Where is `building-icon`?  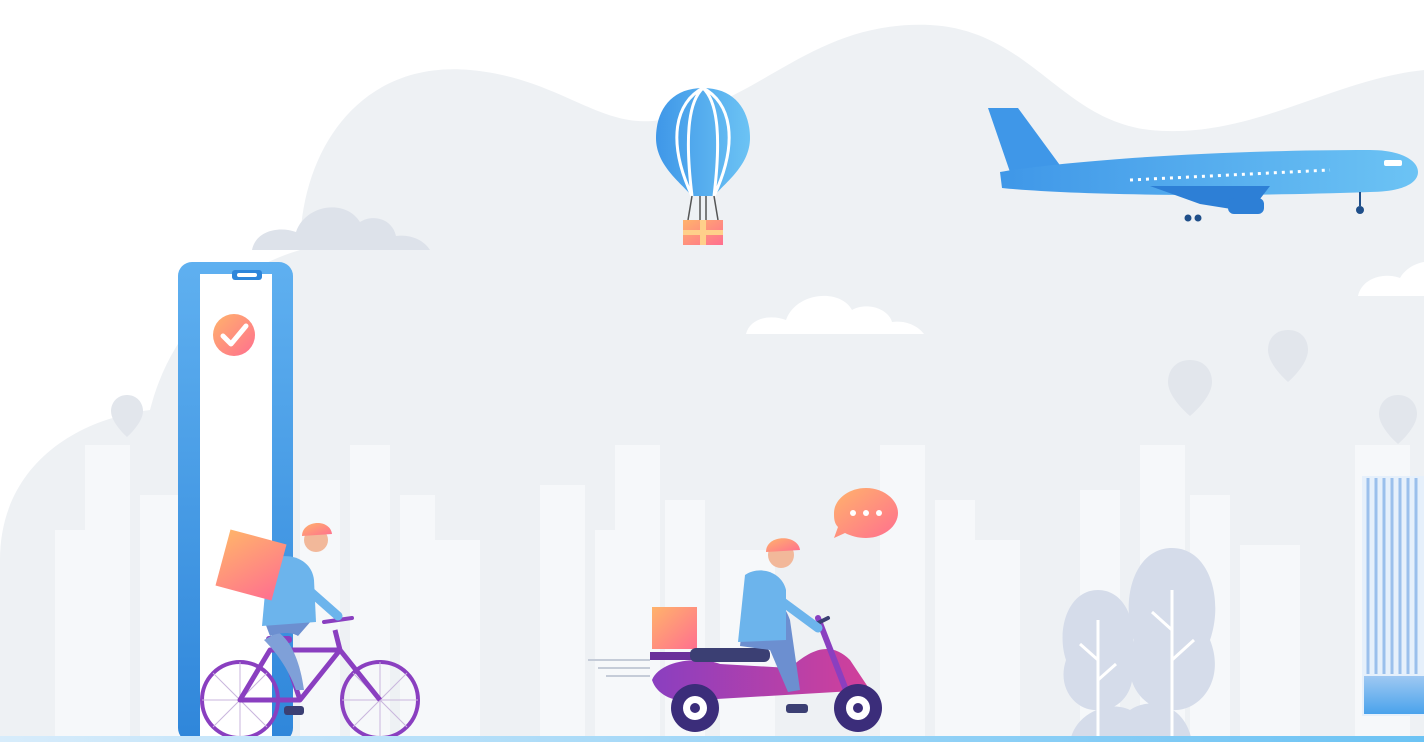 building-icon is located at coordinates (1393, 596).